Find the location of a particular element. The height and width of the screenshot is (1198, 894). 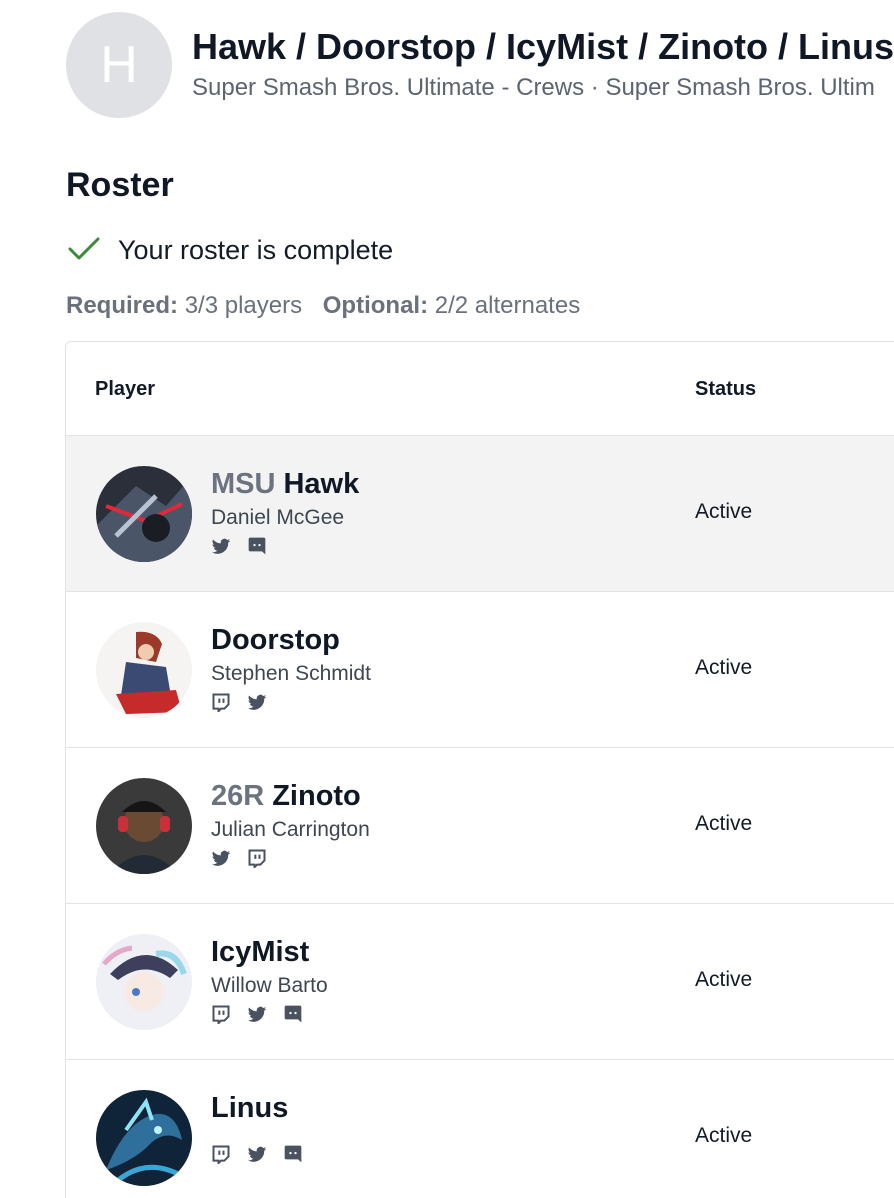

roster-complete-message: Your roster is complete is located at coordinates (256, 249).